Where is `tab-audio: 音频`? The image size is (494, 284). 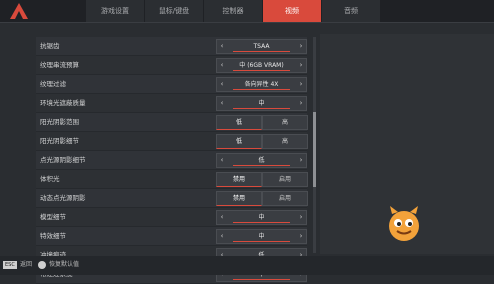 tab-audio: 音频 is located at coordinates (351, 11).